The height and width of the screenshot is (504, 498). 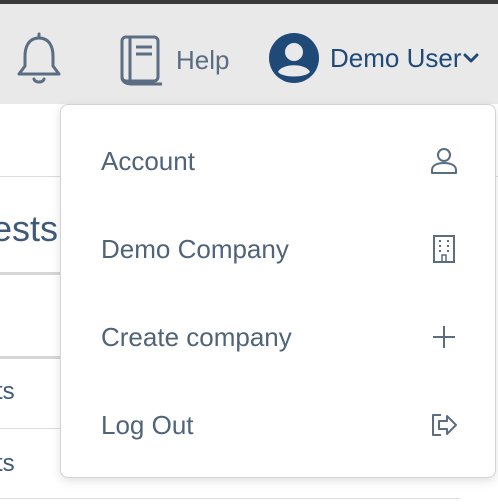 I want to click on plus-icon, so click(x=444, y=337).